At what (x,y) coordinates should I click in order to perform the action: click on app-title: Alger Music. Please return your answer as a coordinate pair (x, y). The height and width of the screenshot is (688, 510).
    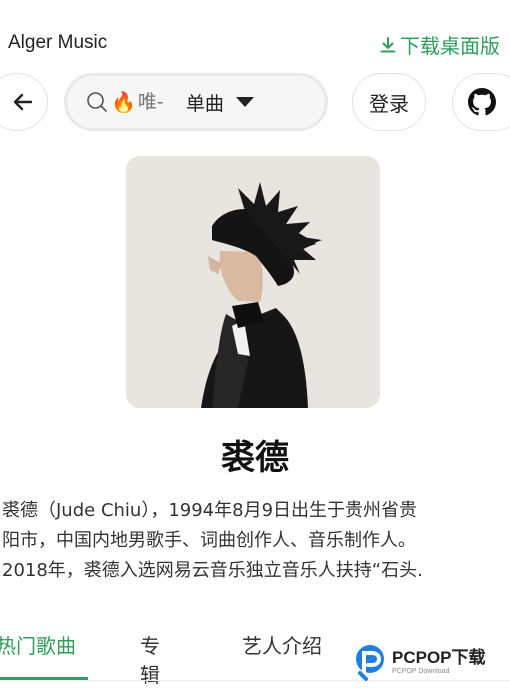
    Looking at the image, I should click on (58, 42).